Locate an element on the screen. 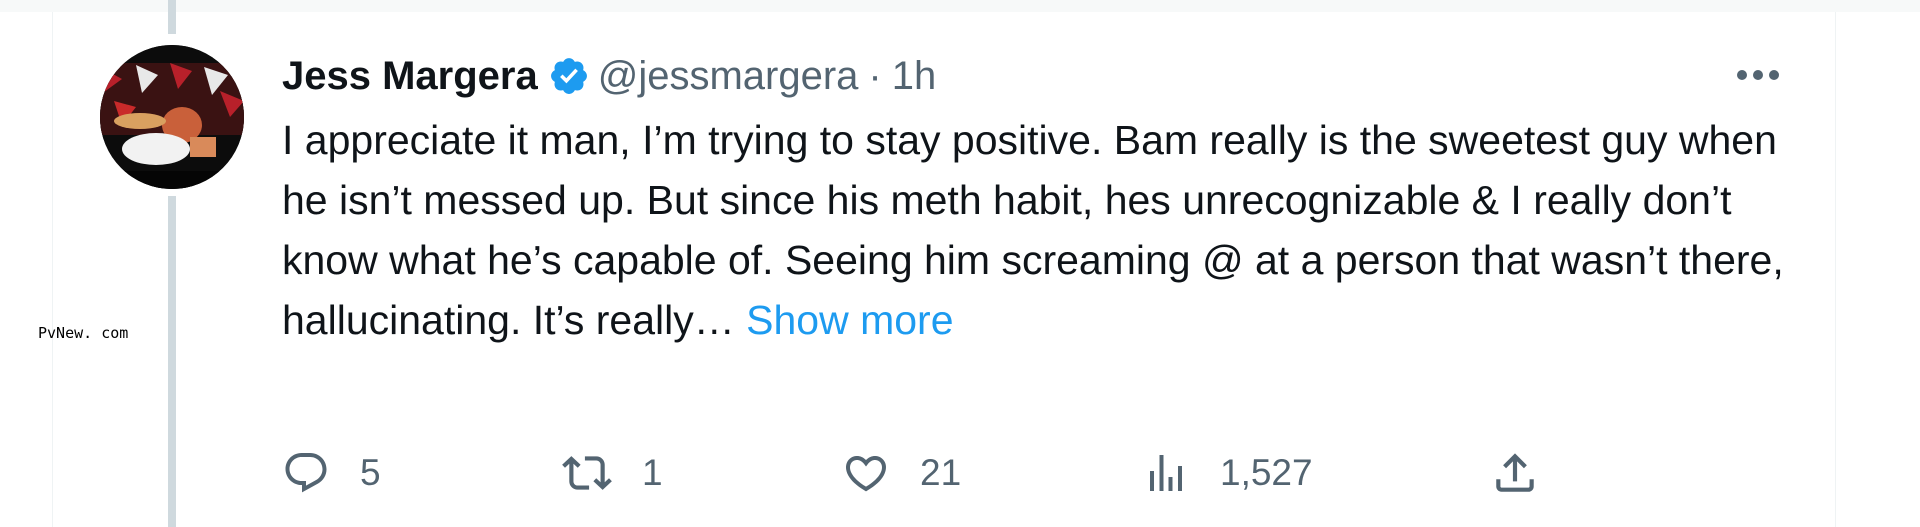 The width and height of the screenshot is (1920, 527). show-more-link: Show more is located at coordinates (849, 320).